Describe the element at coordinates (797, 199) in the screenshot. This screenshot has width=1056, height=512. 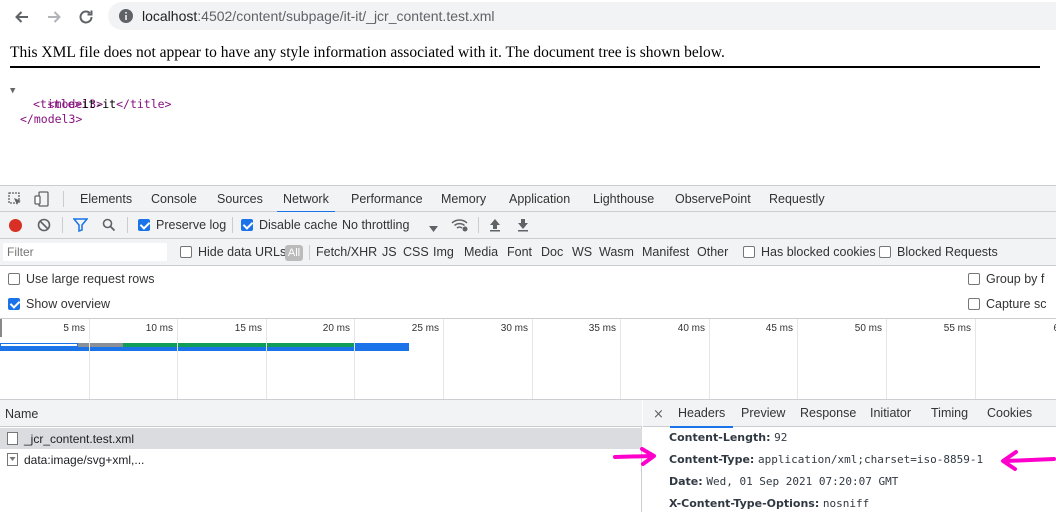
I see `tab-requestly: Requestly` at that location.